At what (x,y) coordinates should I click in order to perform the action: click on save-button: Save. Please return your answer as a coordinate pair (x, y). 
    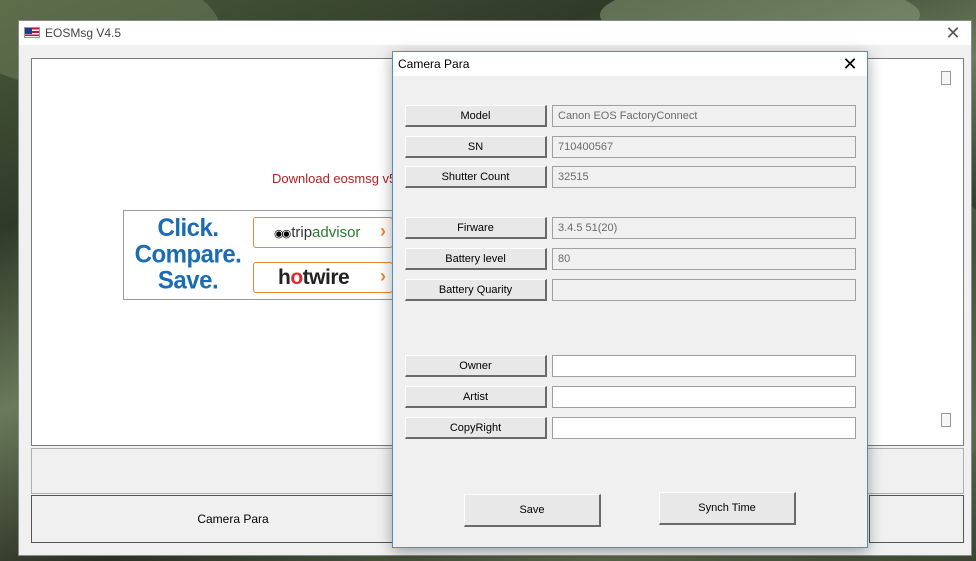
    Looking at the image, I should click on (532, 510).